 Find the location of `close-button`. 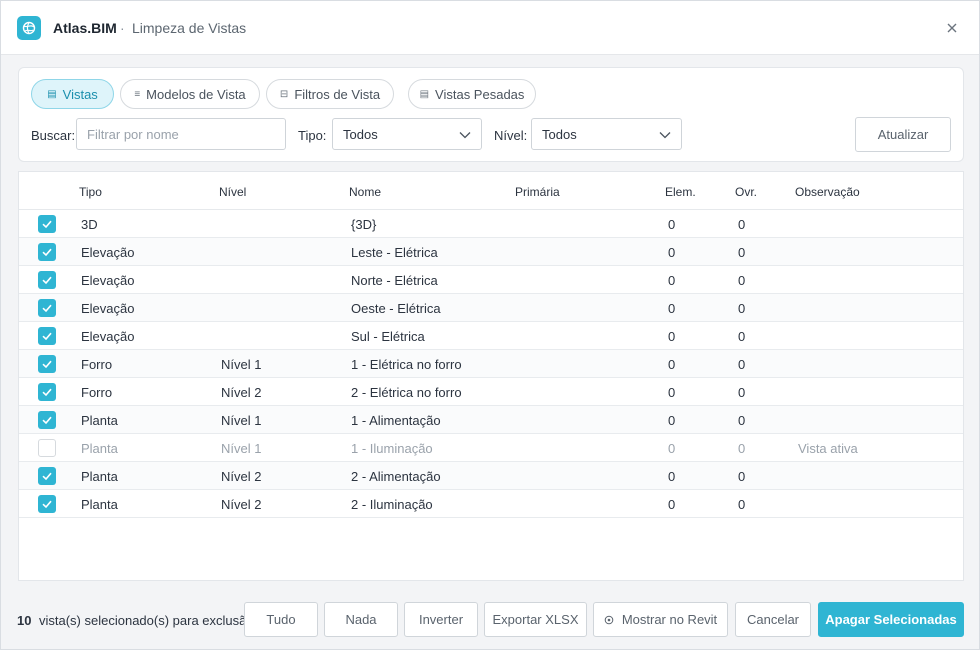

close-button is located at coordinates (952, 28).